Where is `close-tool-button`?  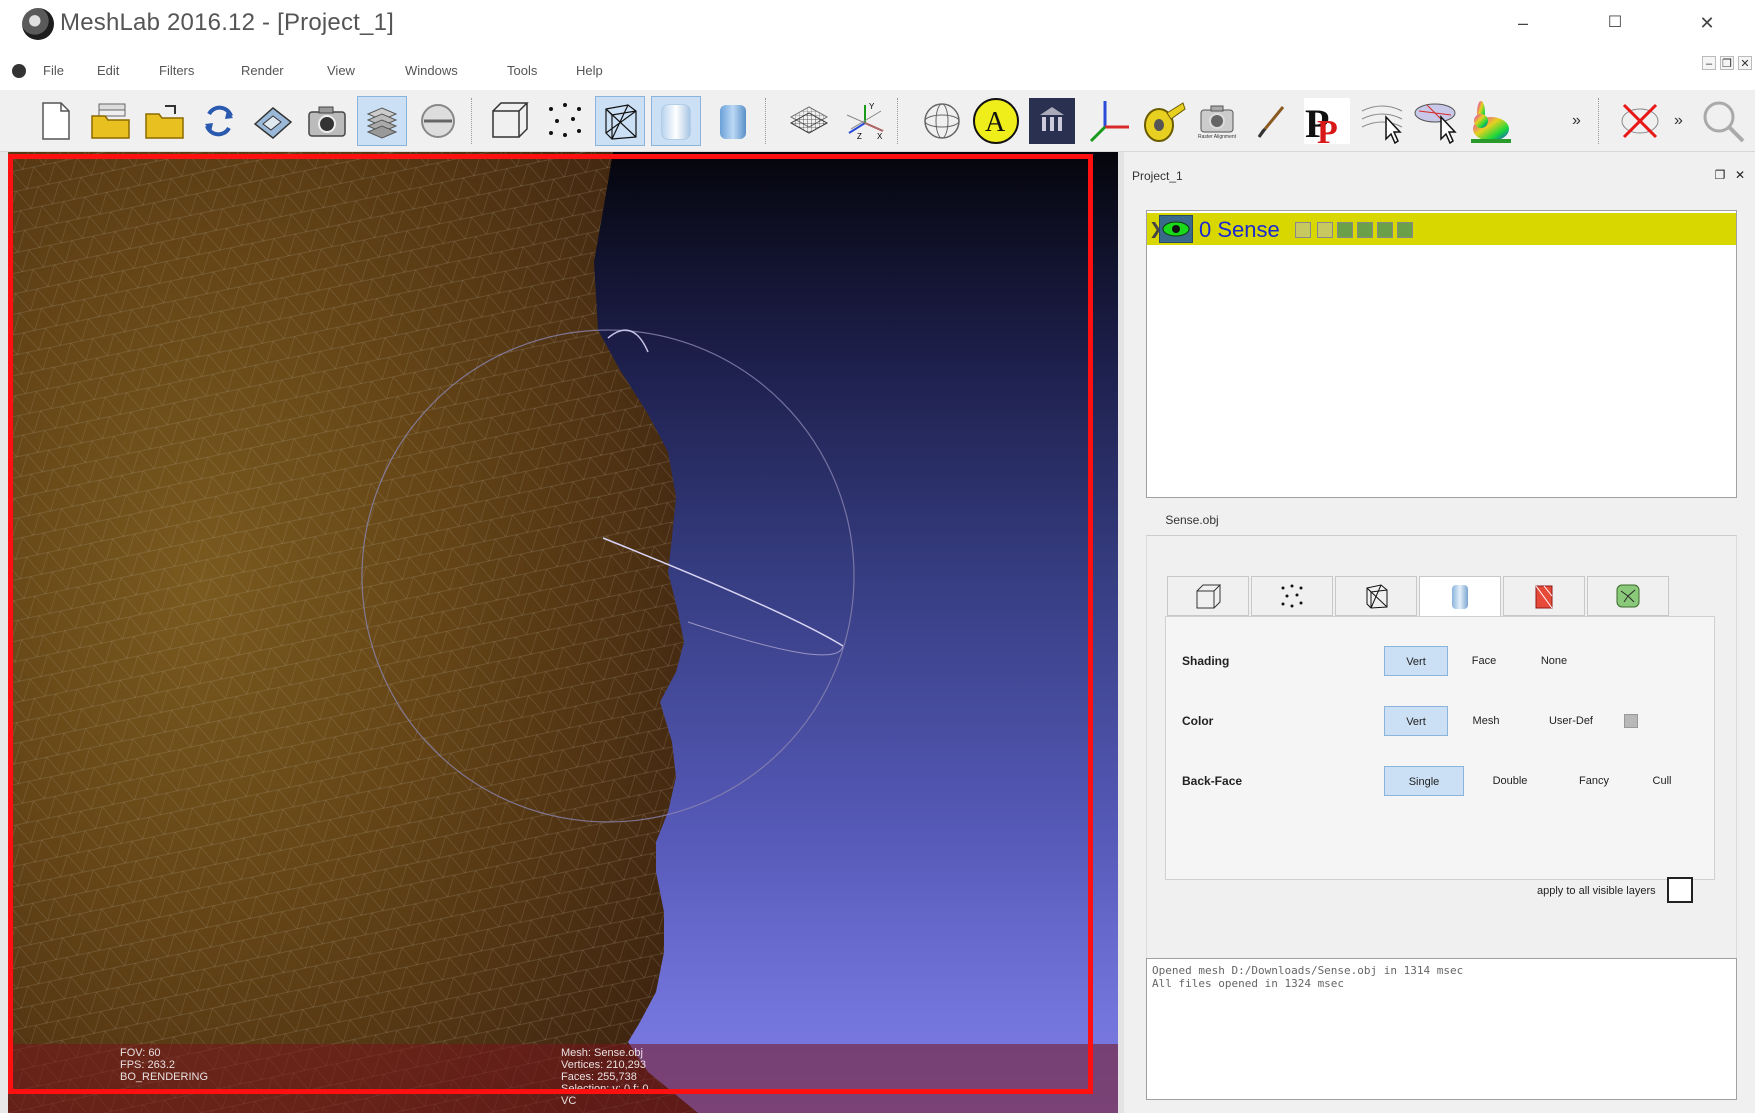
close-tool-button is located at coordinates (1640, 121).